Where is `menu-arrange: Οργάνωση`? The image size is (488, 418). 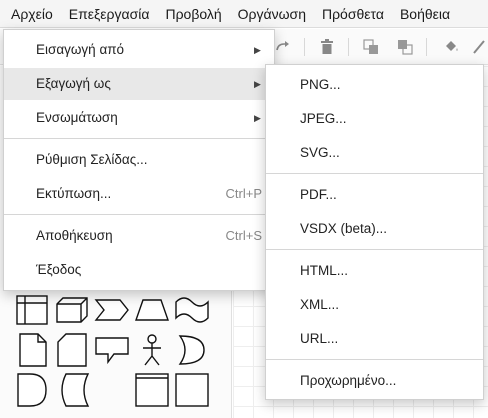
menu-arrange: Οργάνωση is located at coordinates (272, 14).